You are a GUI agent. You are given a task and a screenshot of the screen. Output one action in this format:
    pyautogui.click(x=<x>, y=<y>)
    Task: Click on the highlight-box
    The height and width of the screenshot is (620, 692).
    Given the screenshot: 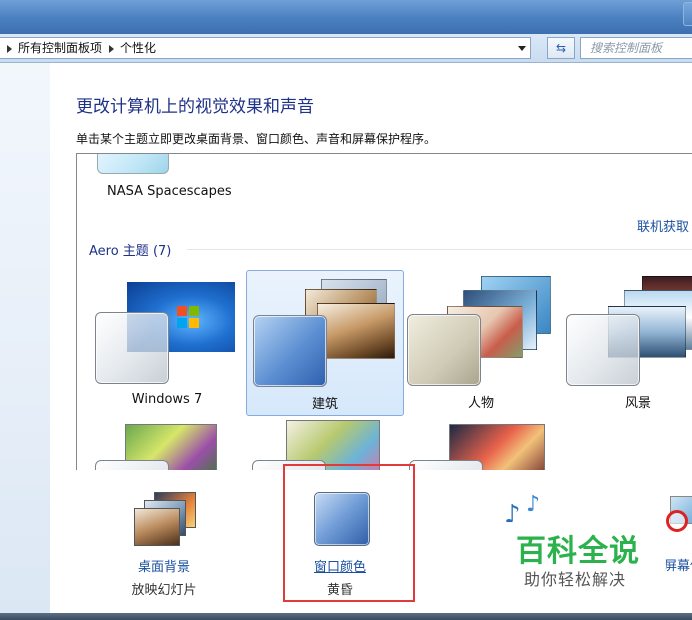 What is the action you would take?
    pyautogui.click(x=349, y=533)
    